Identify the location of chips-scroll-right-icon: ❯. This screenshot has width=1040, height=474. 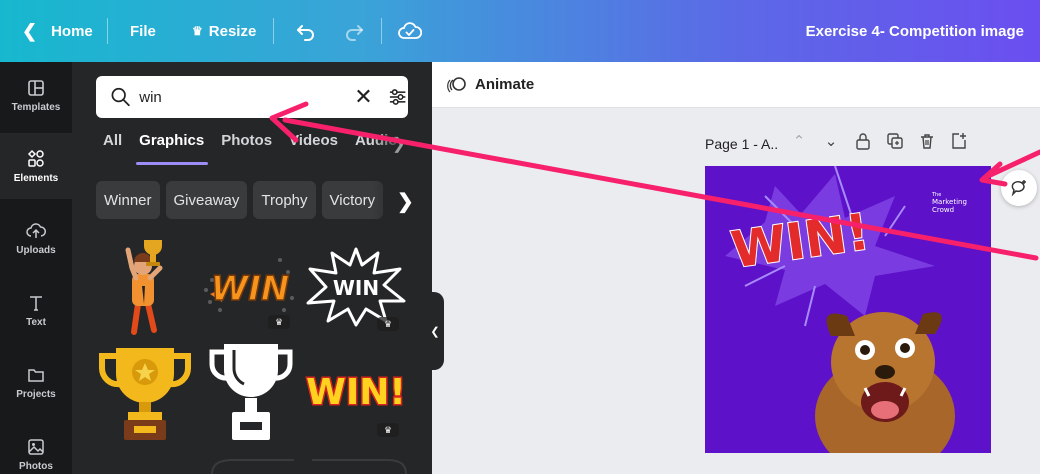
(405, 201).